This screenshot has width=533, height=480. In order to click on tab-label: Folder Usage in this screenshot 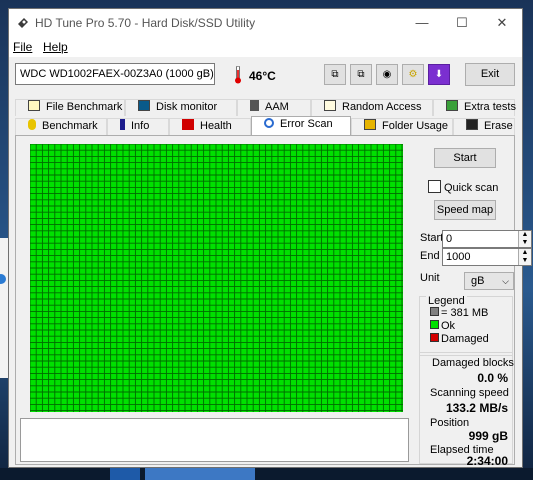, I will do `click(415, 126)`.